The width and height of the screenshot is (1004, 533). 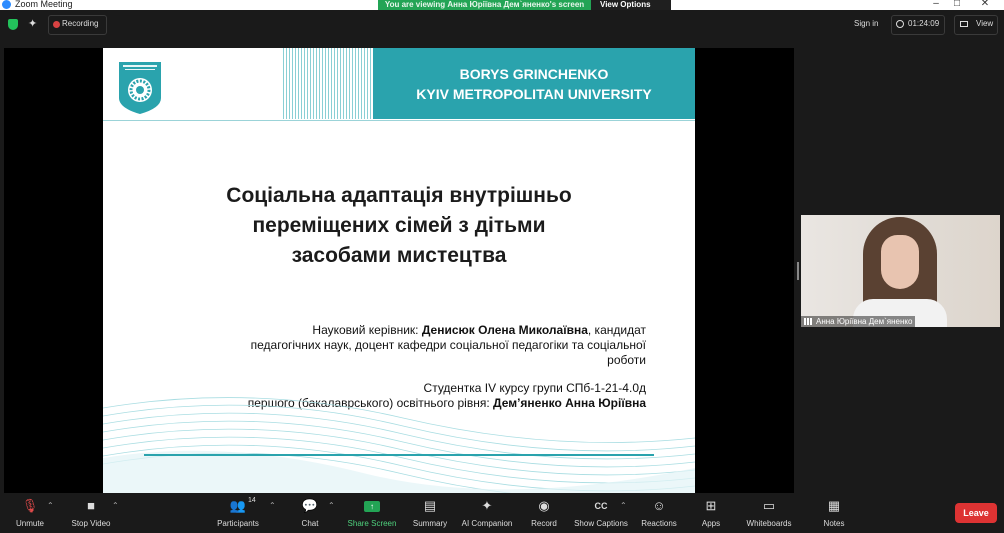 I want to click on decorative-waves, so click(x=399, y=445).